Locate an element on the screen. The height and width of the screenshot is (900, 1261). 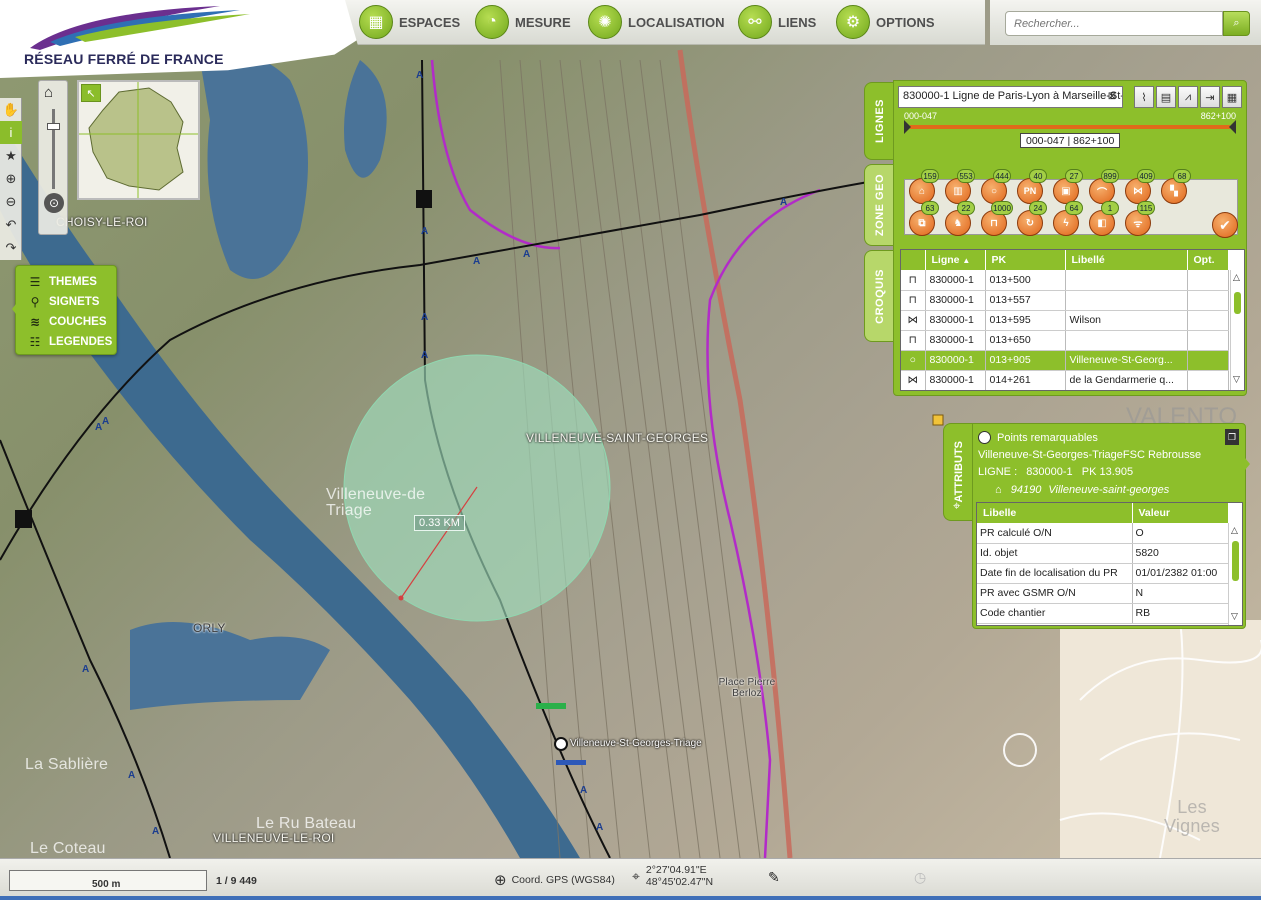
link-icon: ⚯ is located at coordinates (755, 22).